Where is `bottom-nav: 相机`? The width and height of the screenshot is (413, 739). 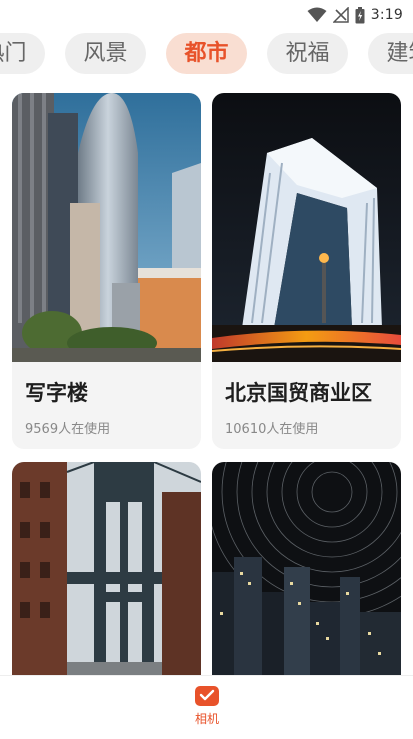 bottom-nav: 相机 is located at coordinates (206, 707).